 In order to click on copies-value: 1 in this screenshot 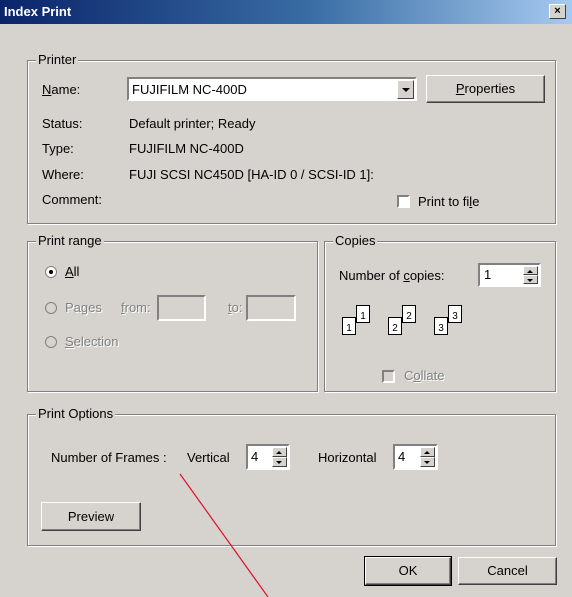, I will do `click(488, 274)`.